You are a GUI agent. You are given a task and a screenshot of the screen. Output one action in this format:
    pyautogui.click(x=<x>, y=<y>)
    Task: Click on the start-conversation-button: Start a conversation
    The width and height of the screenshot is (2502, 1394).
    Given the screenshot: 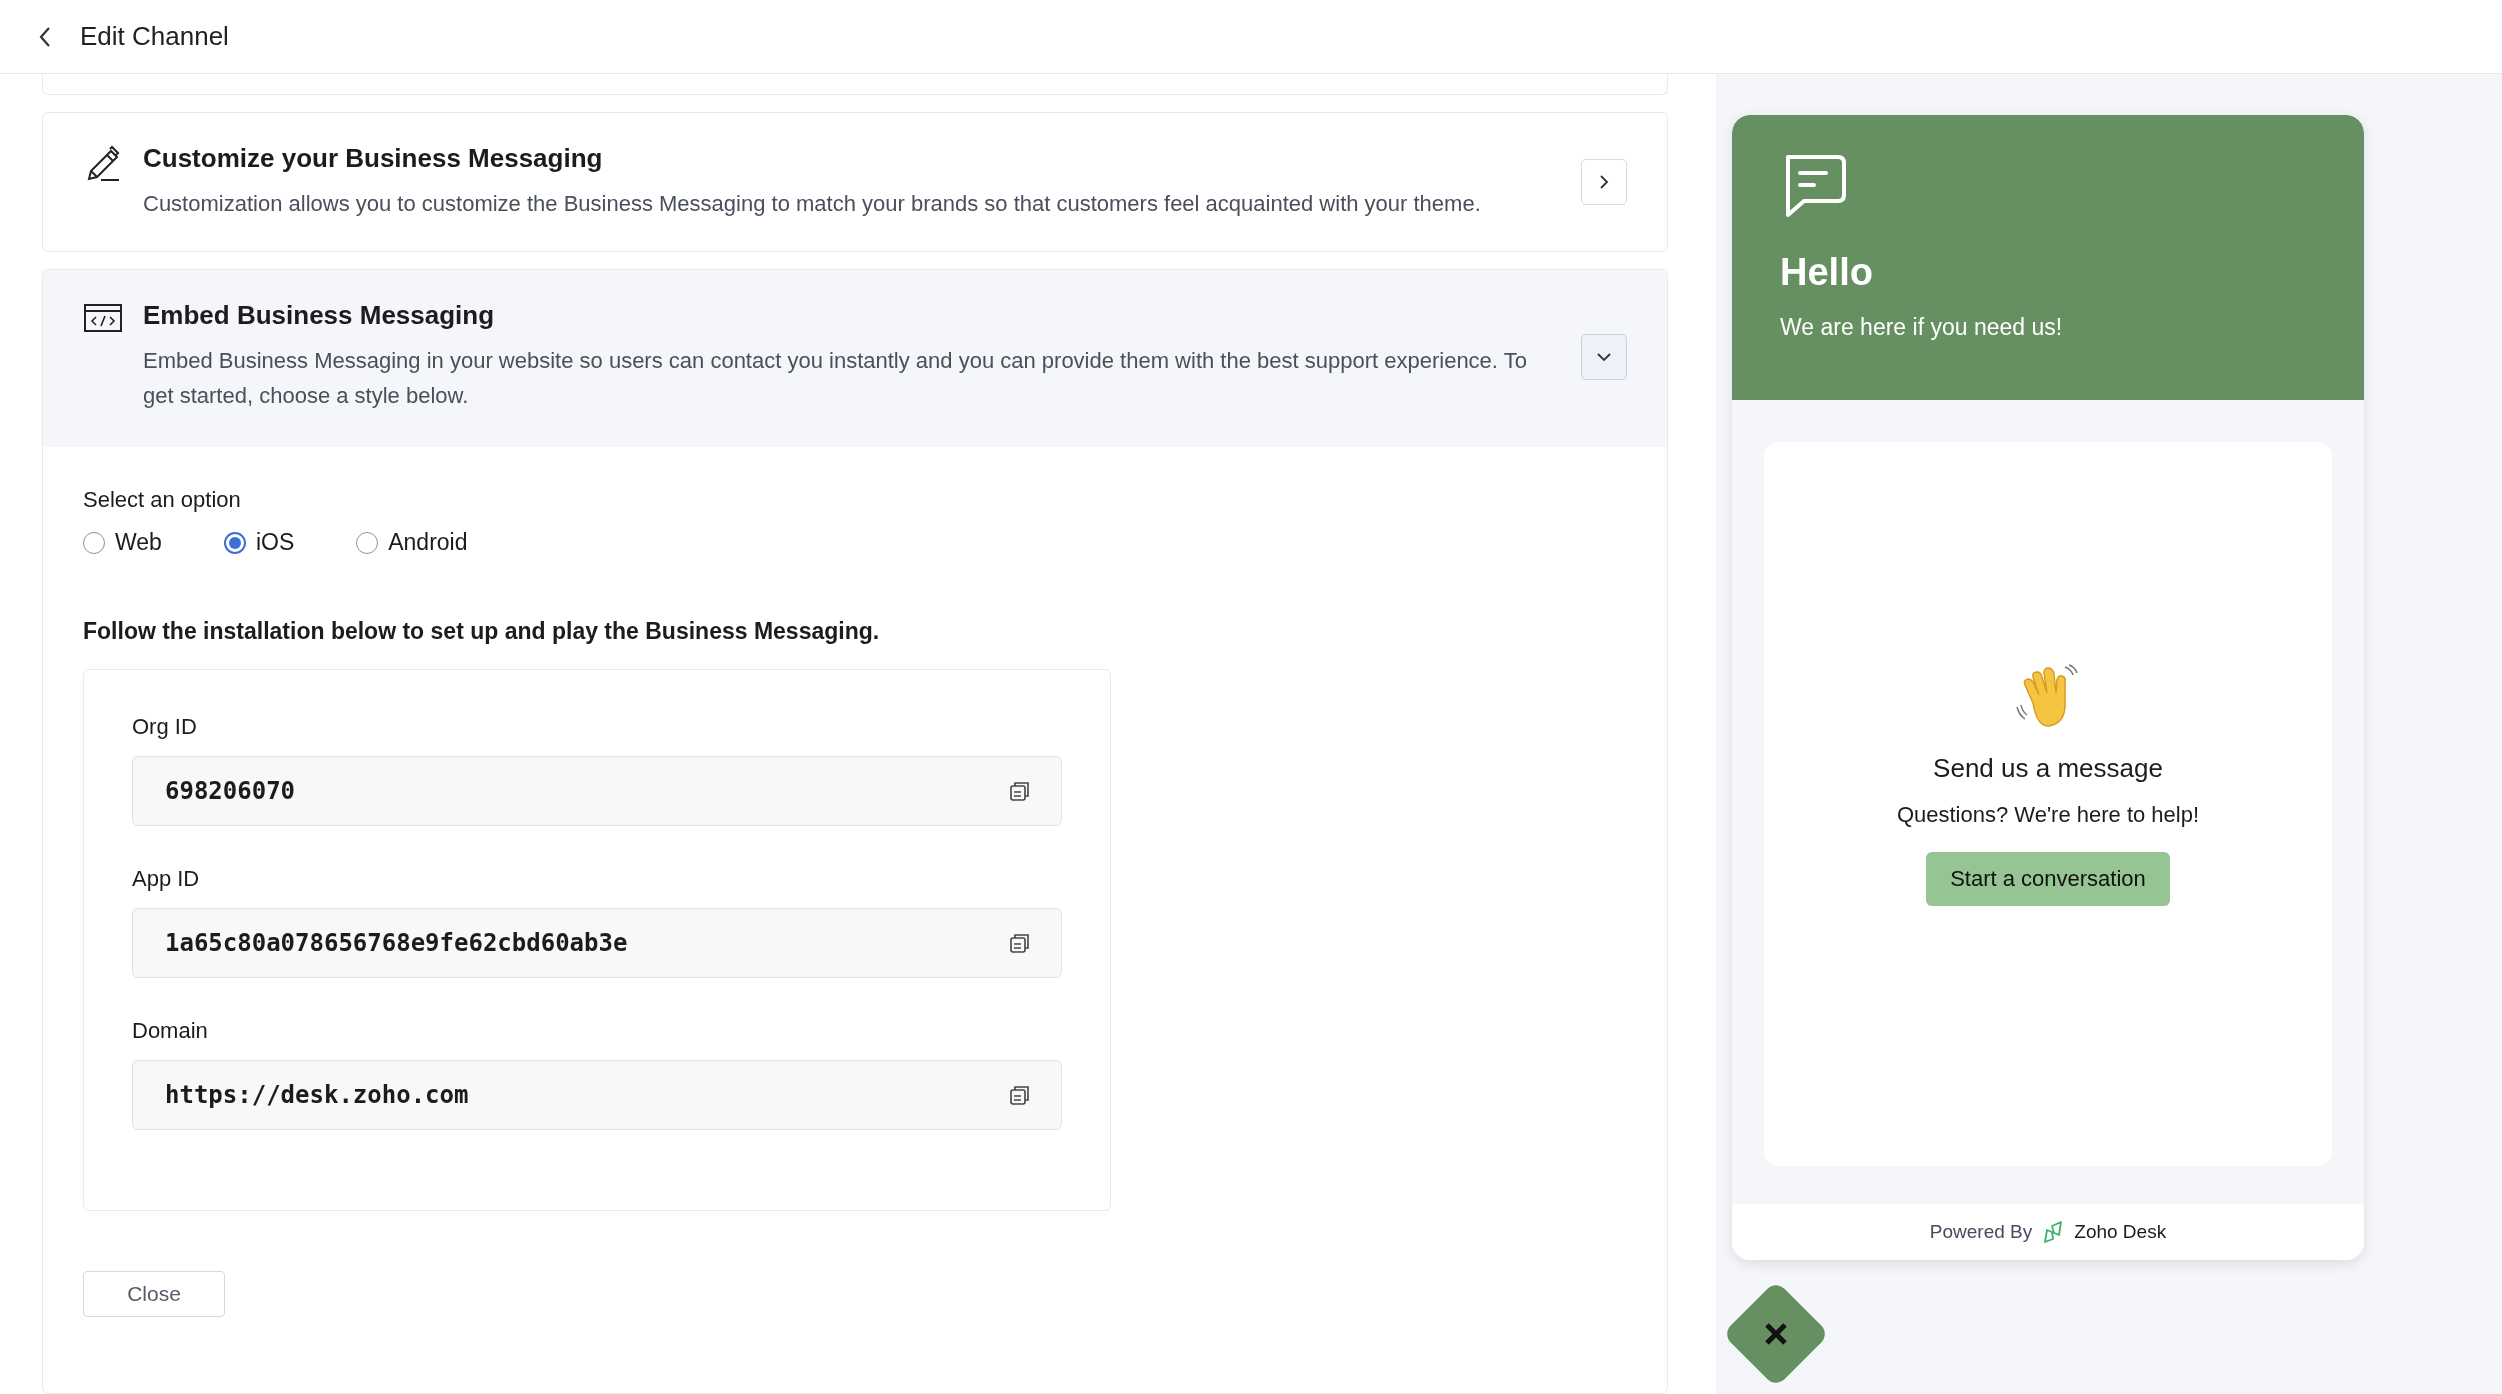 What is the action you would take?
    pyautogui.click(x=2048, y=878)
    